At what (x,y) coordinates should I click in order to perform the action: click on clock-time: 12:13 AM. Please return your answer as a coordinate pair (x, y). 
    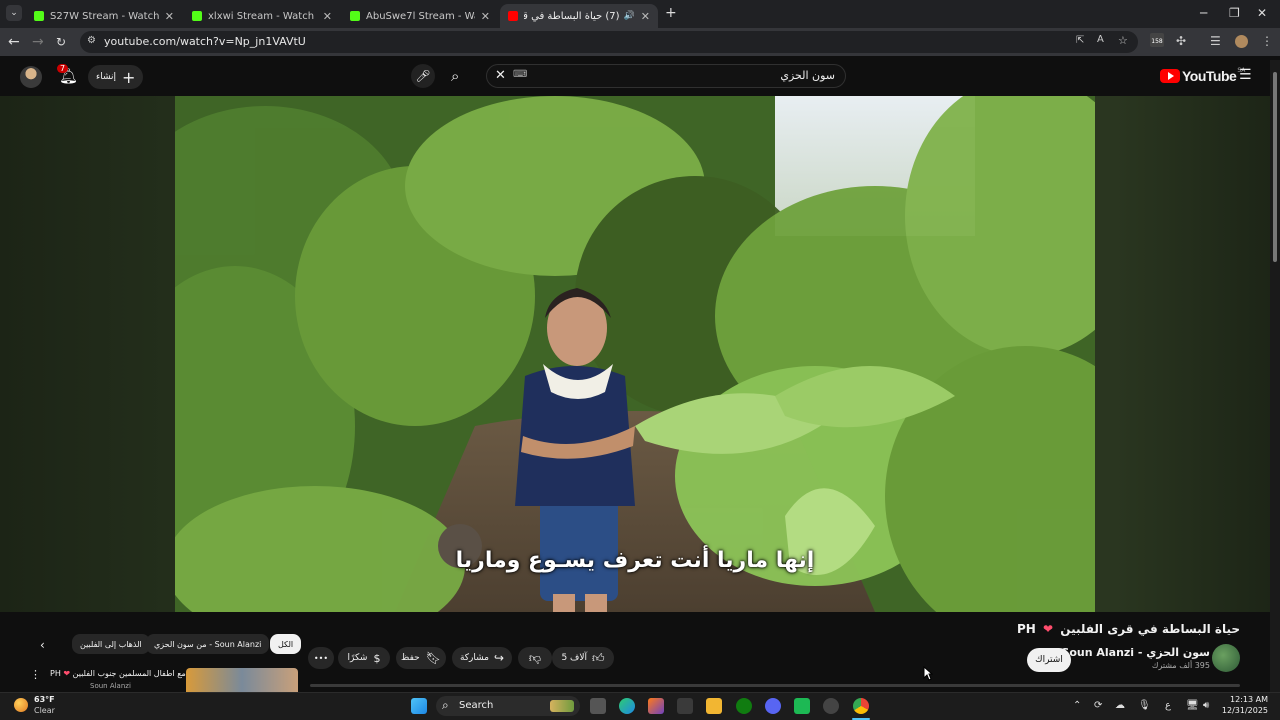
    Looking at the image, I should click on (1245, 699).